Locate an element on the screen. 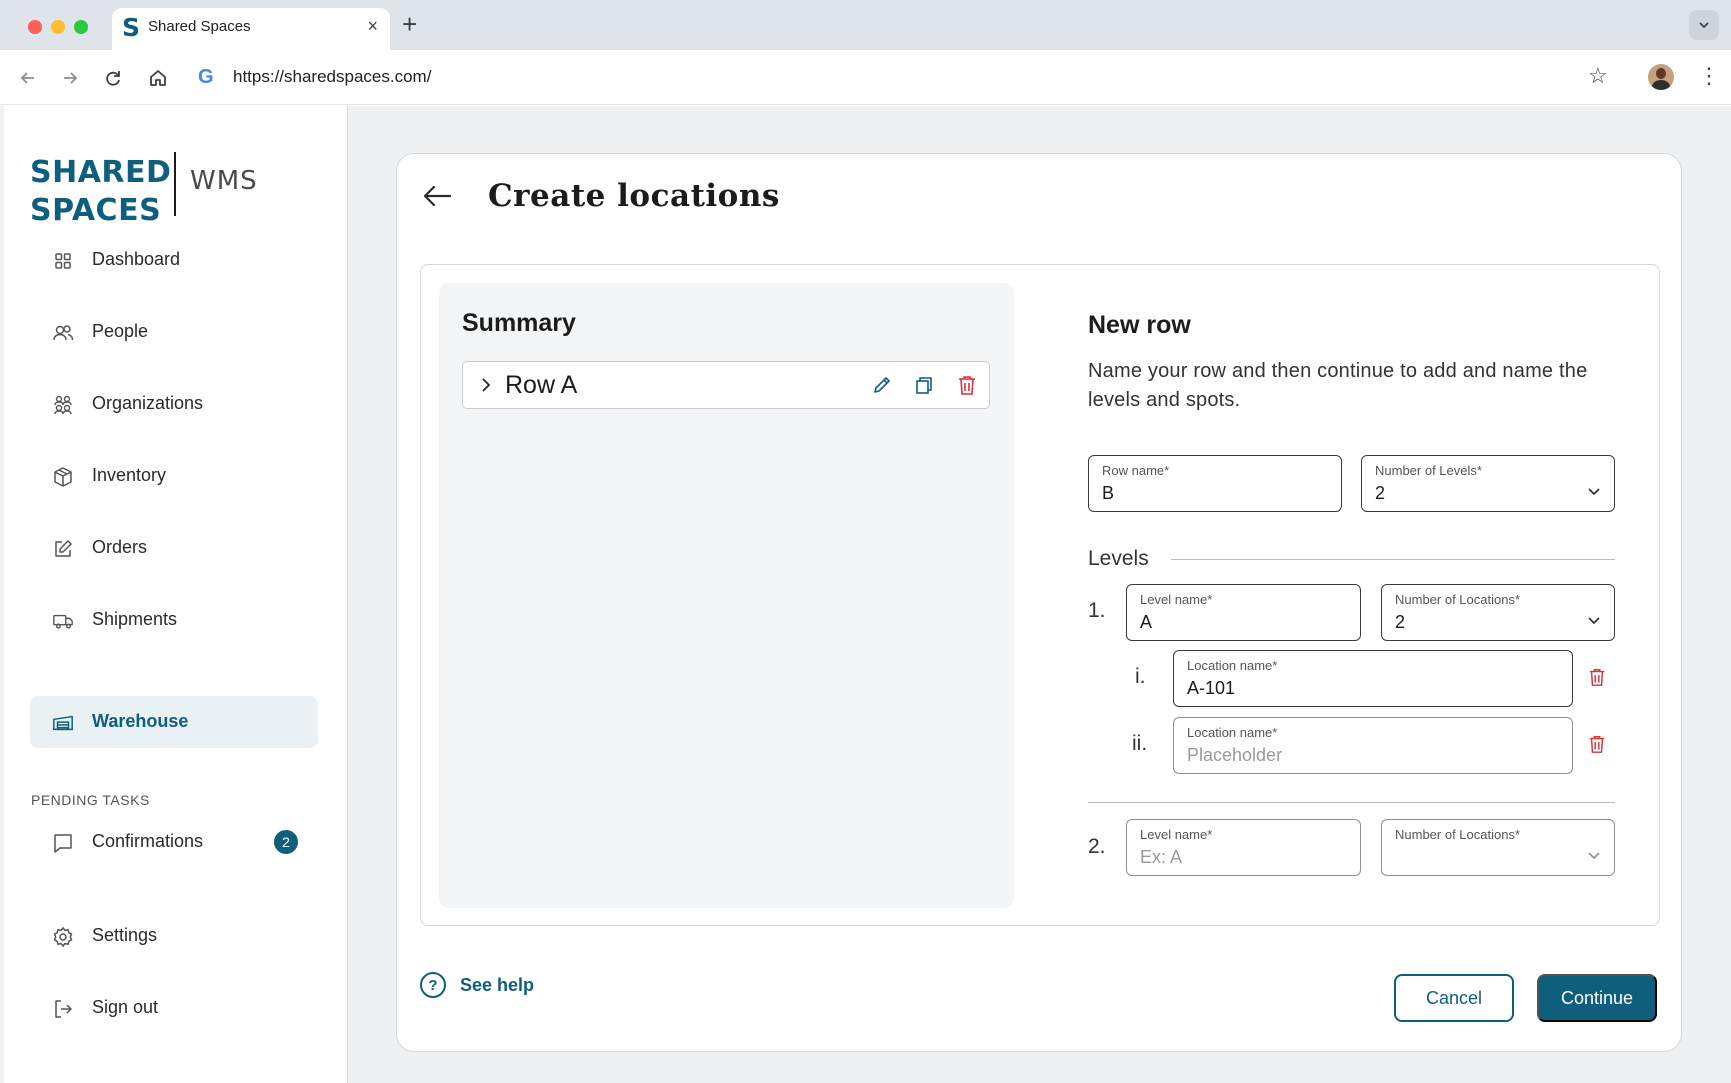  sign-out-icon is located at coordinates (63, 1009).